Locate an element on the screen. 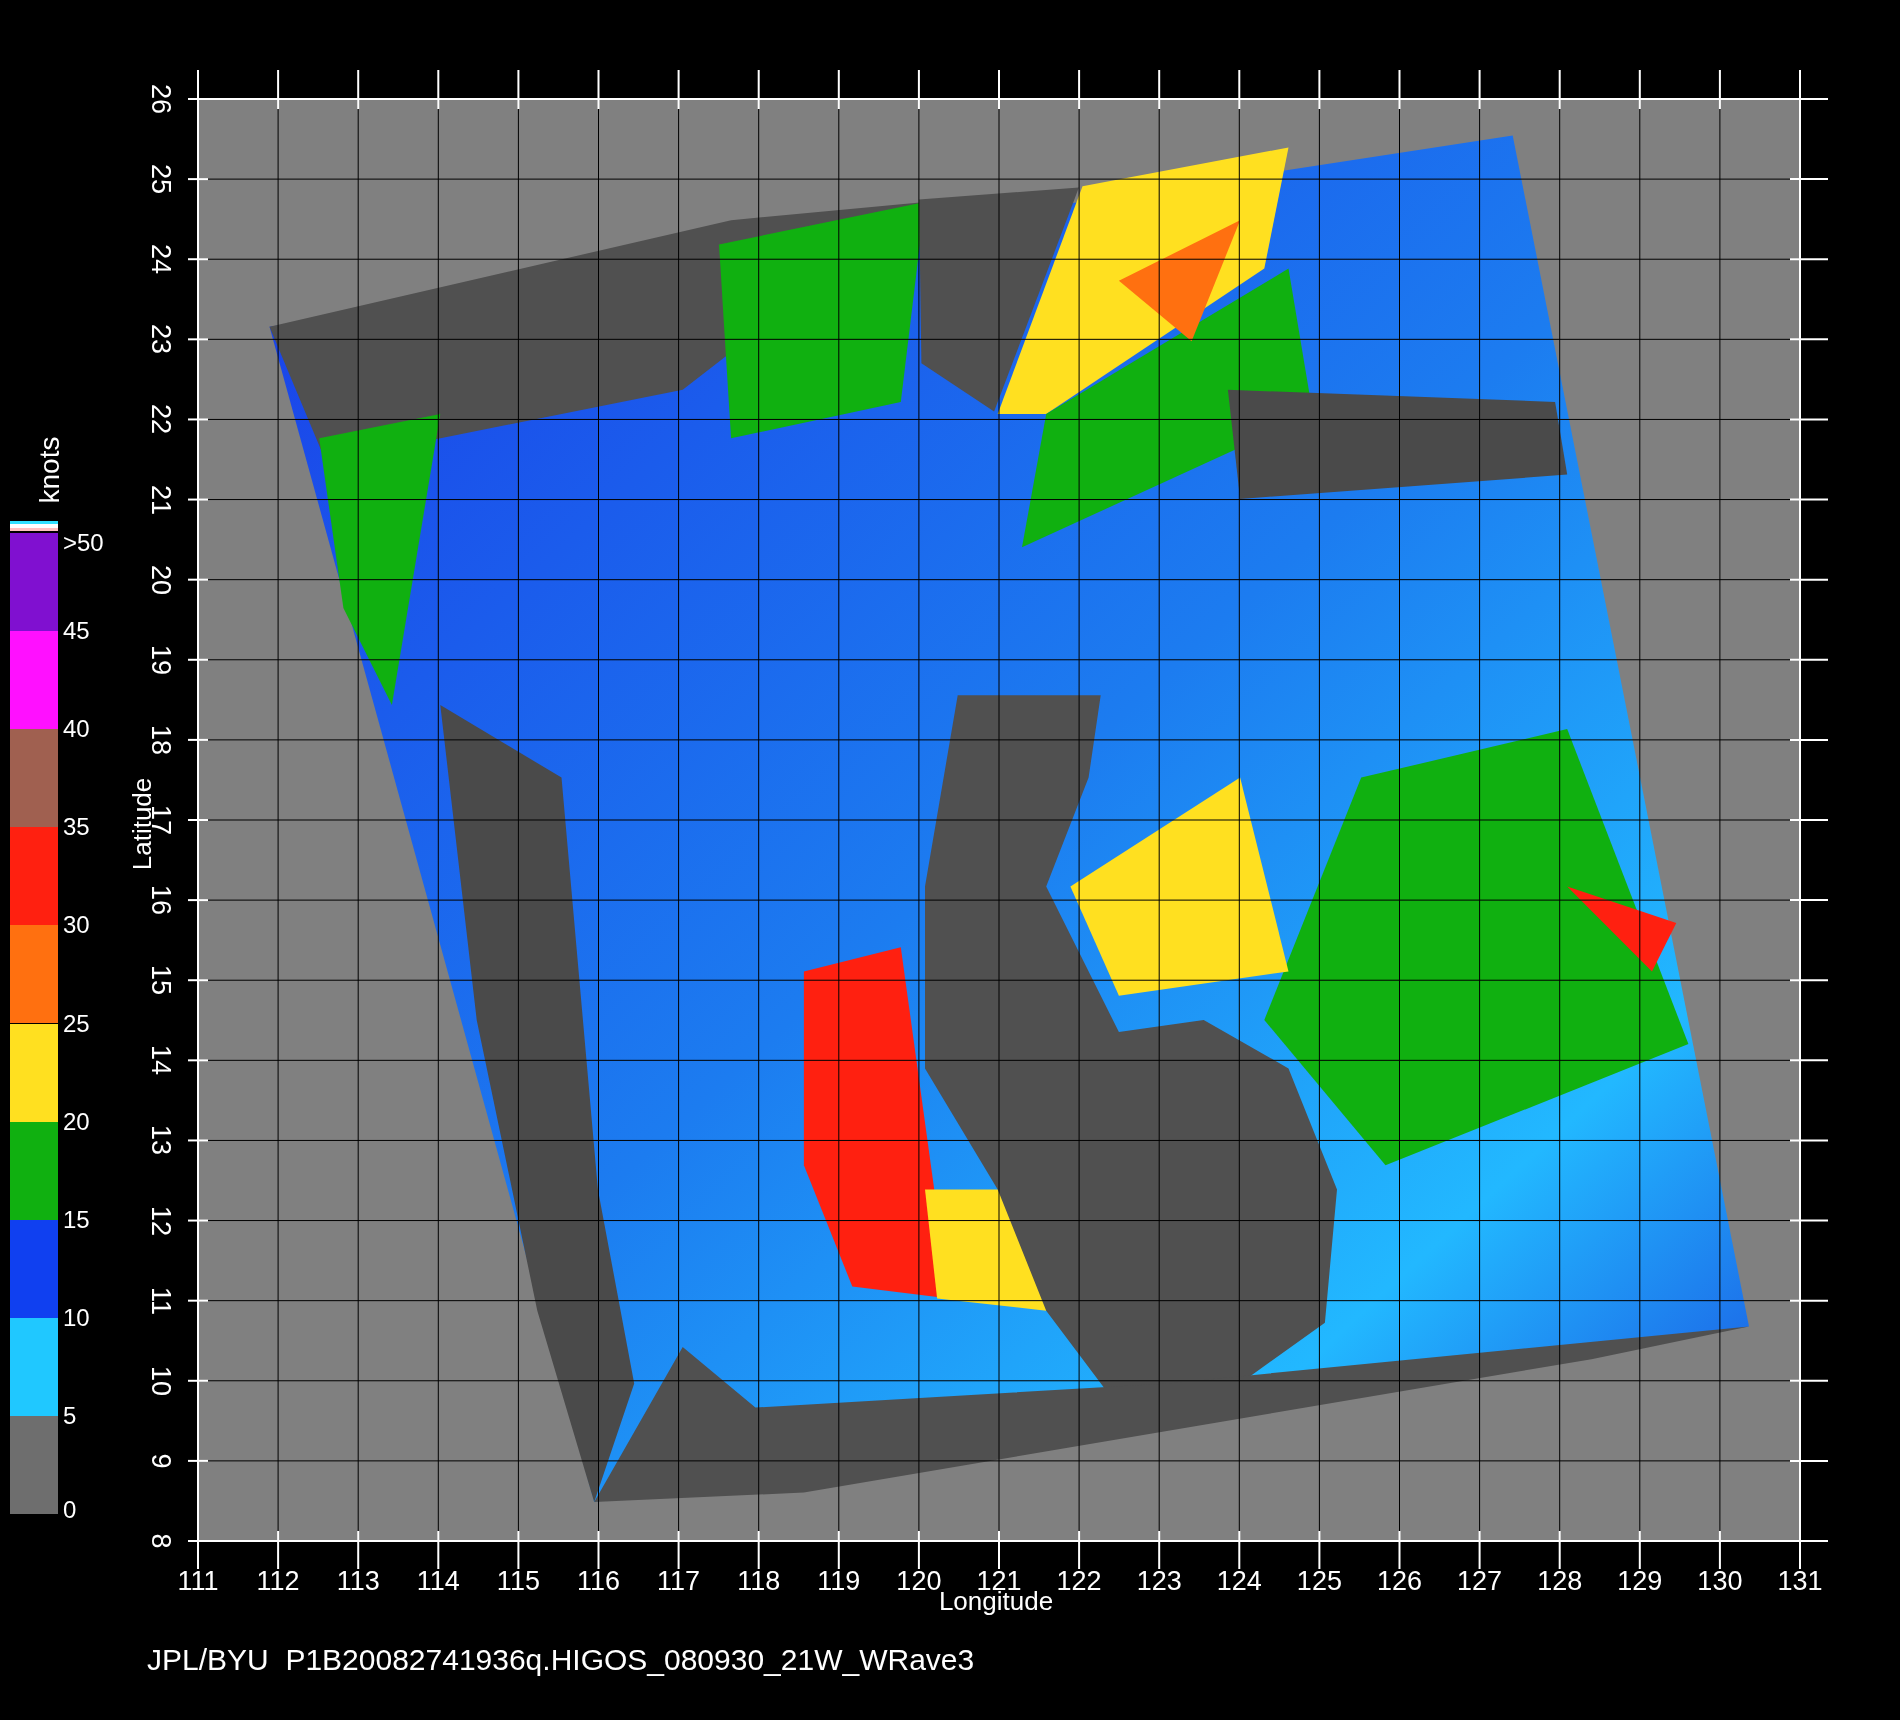 The height and width of the screenshot is (1720, 1900). y-tick-label: 12 is located at coordinates (160, 1220).